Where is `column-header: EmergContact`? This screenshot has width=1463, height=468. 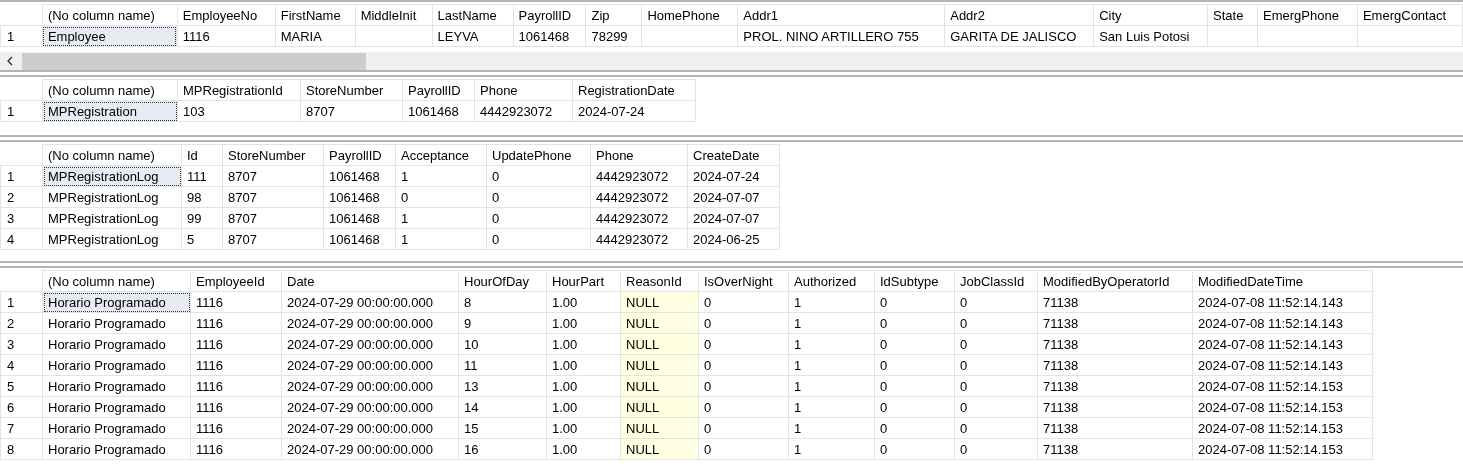
column-header: EmergContact is located at coordinates (1410, 15).